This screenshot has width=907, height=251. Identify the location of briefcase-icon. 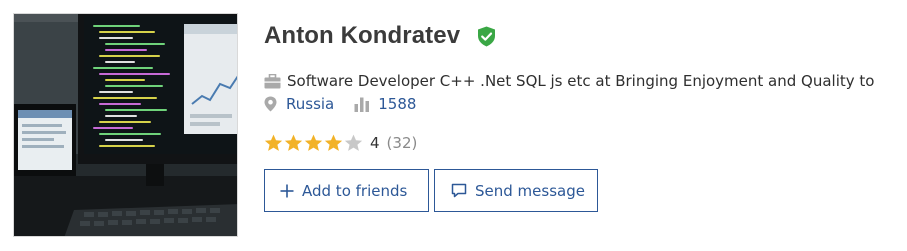
(272, 80).